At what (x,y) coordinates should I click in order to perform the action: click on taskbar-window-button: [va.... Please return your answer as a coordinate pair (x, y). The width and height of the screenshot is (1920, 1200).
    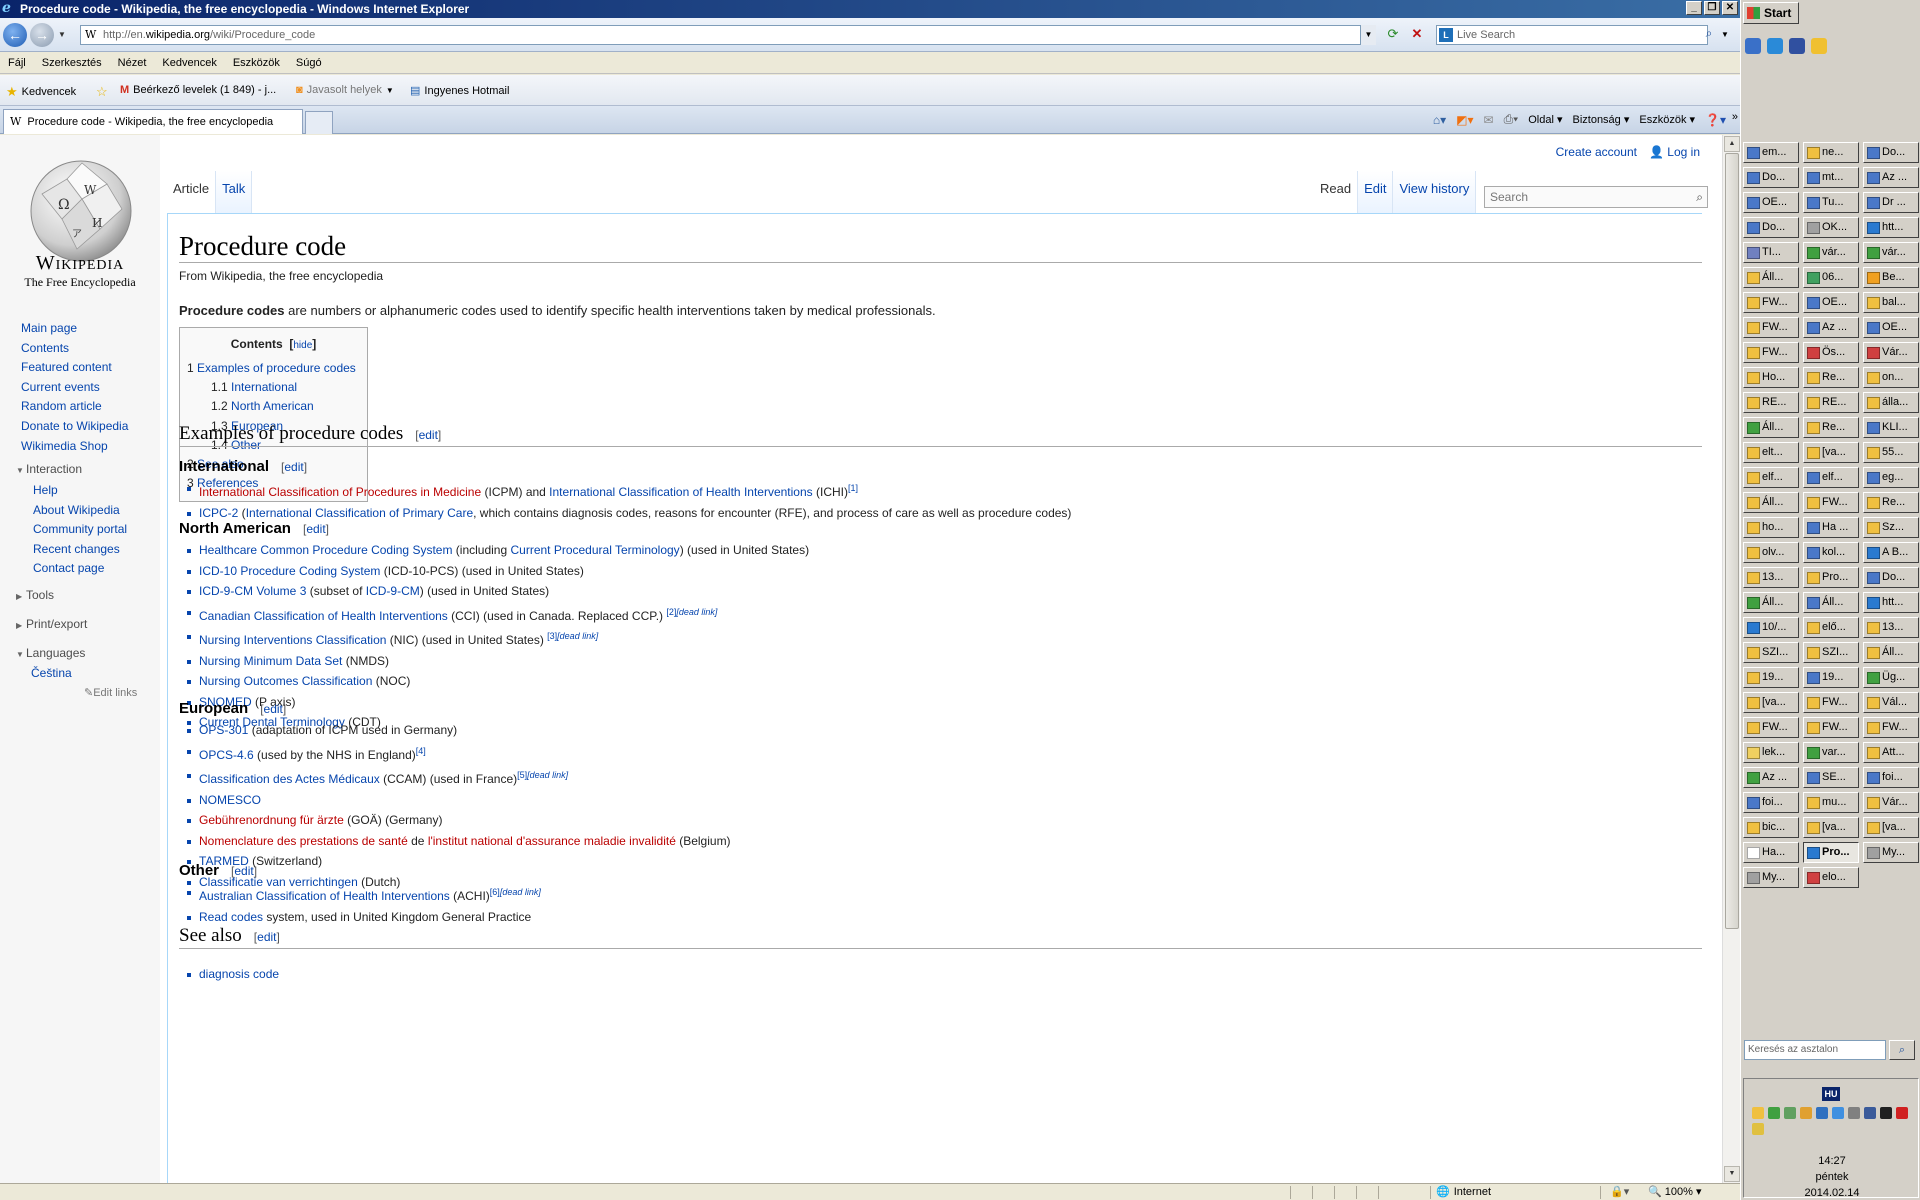
    Looking at the image, I should click on (1771, 702).